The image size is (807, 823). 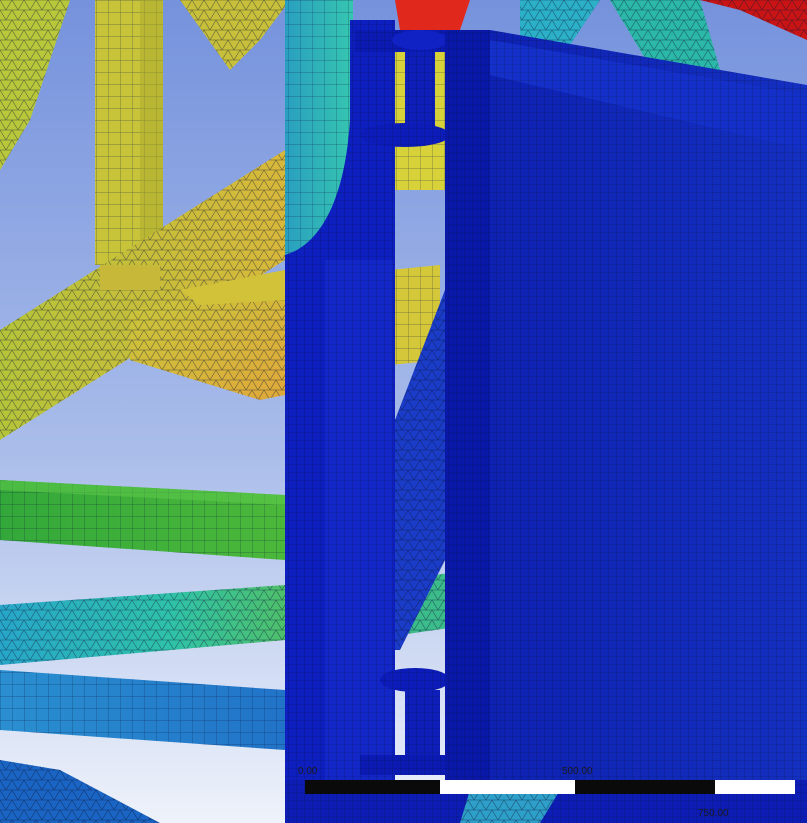 What do you see at coordinates (713, 813) in the screenshot?
I see `scale-label-end: 750.00` at bounding box center [713, 813].